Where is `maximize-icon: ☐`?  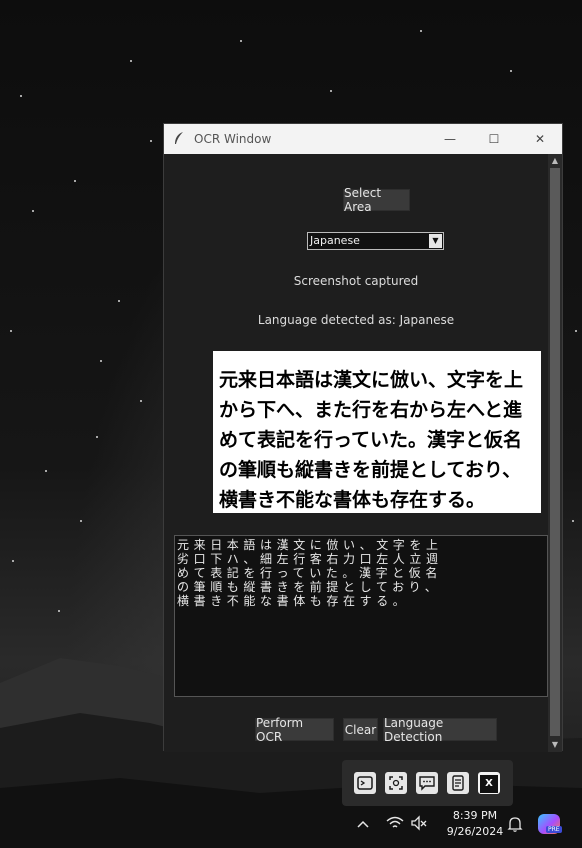
maximize-icon: ☐ is located at coordinates (494, 139).